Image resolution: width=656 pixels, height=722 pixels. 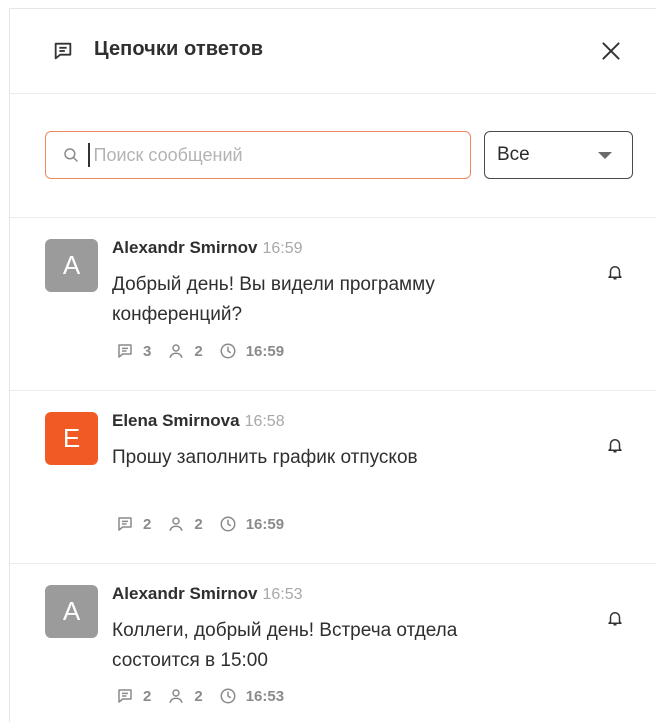 What do you see at coordinates (264, 421) in the screenshot?
I see `message-time: 16:58` at bounding box center [264, 421].